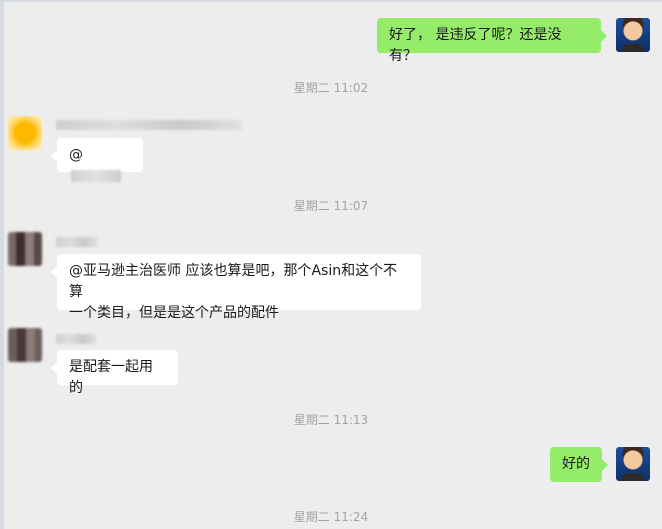 This screenshot has width=662, height=529. I want to click on message-text: 是配套一起用的, so click(111, 377).